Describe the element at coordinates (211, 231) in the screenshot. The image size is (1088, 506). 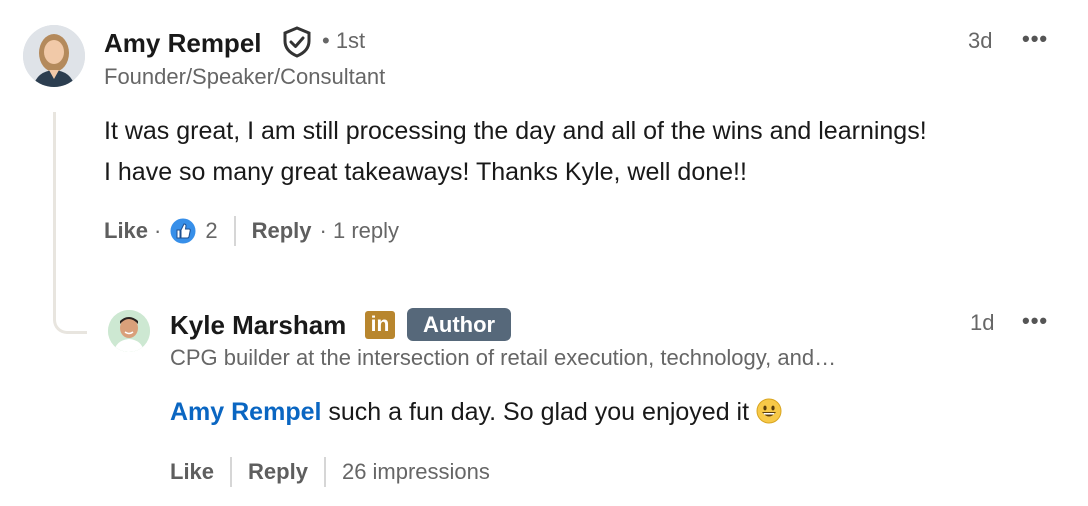
I see `reaction-count: 2` at that location.